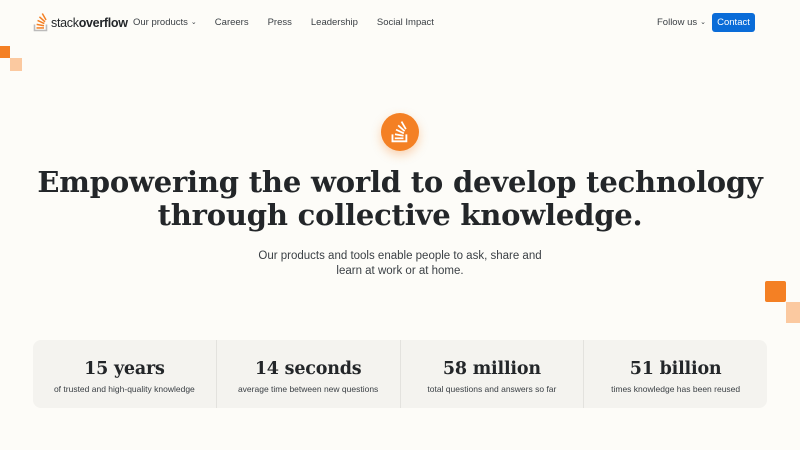 The height and width of the screenshot is (450, 800). Describe the element at coordinates (405, 22) in the screenshot. I see `nav-social-impact: Social Impact` at that location.